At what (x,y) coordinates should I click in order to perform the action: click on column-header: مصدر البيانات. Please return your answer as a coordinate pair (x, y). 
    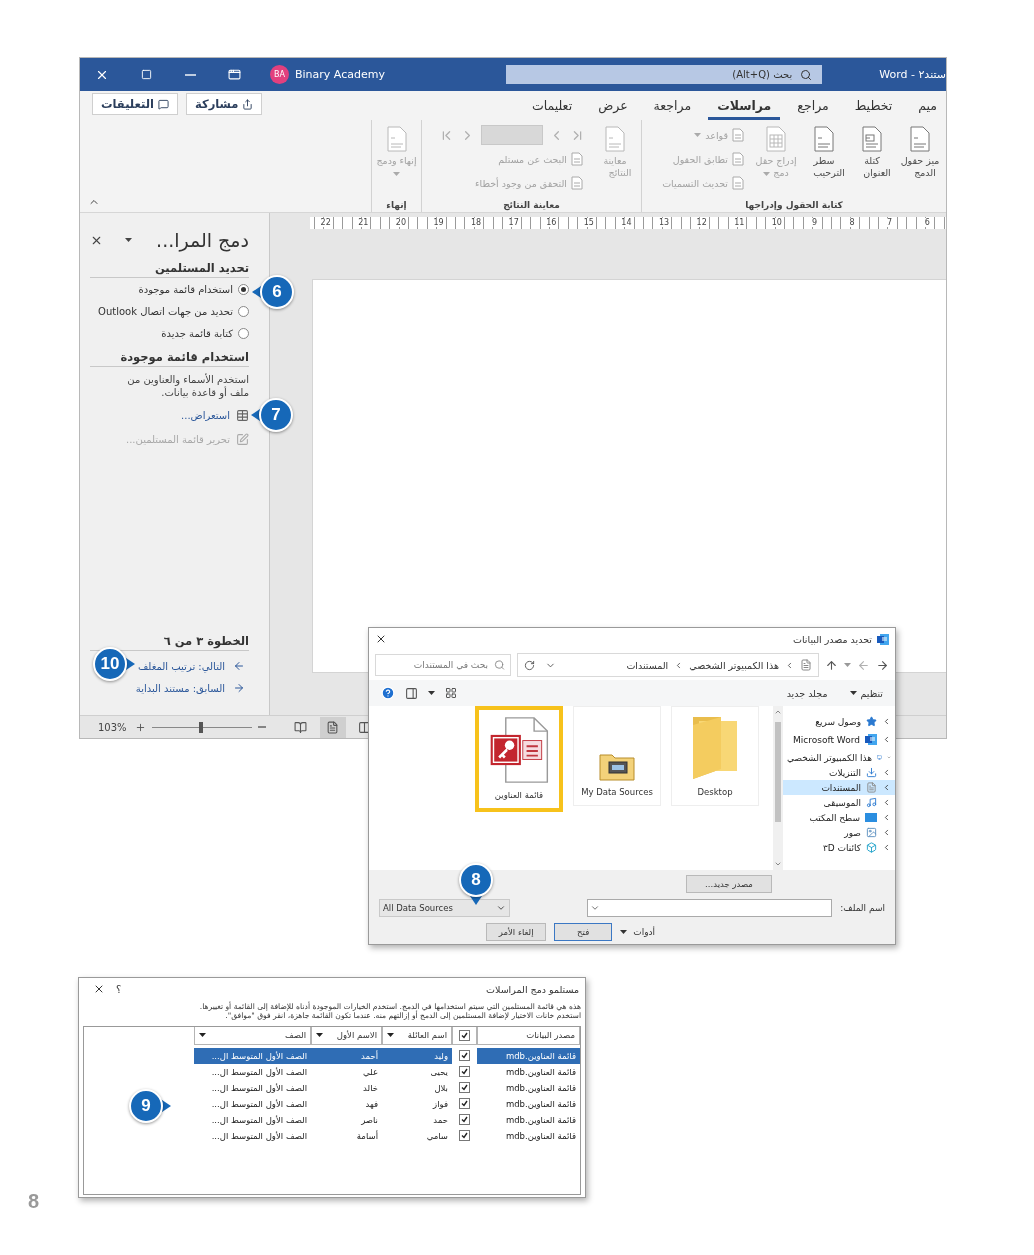
    Looking at the image, I should click on (528, 1035).